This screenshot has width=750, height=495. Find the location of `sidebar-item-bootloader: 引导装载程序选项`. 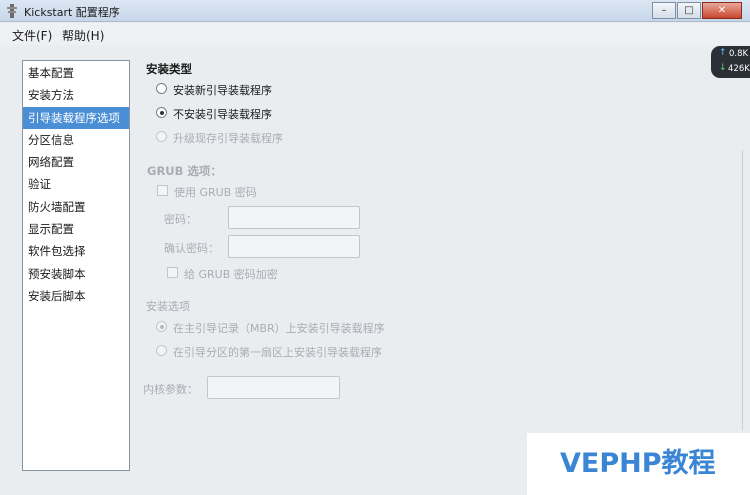

sidebar-item-bootloader: 引导装载程序选项 is located at coordinates (76, 117).